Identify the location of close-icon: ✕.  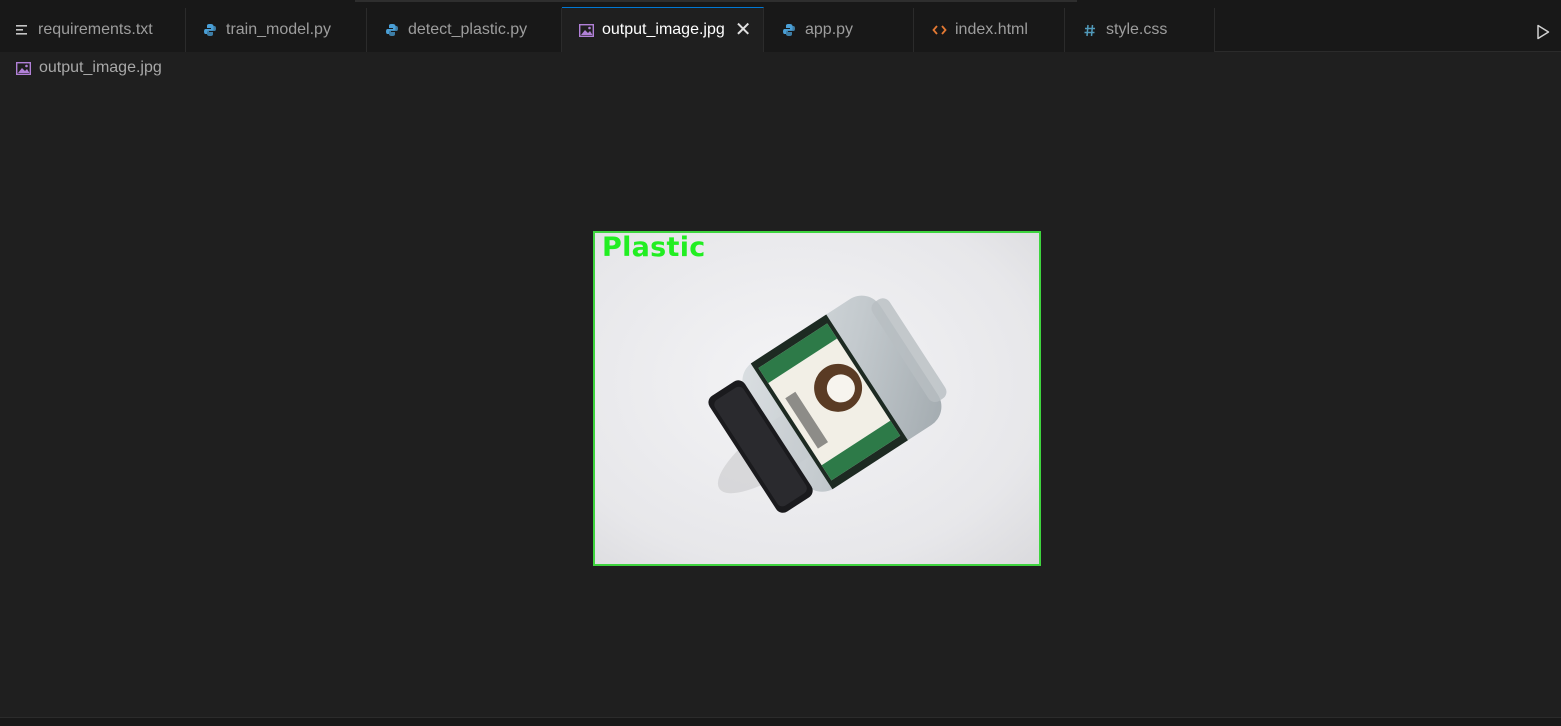
(743, 30).